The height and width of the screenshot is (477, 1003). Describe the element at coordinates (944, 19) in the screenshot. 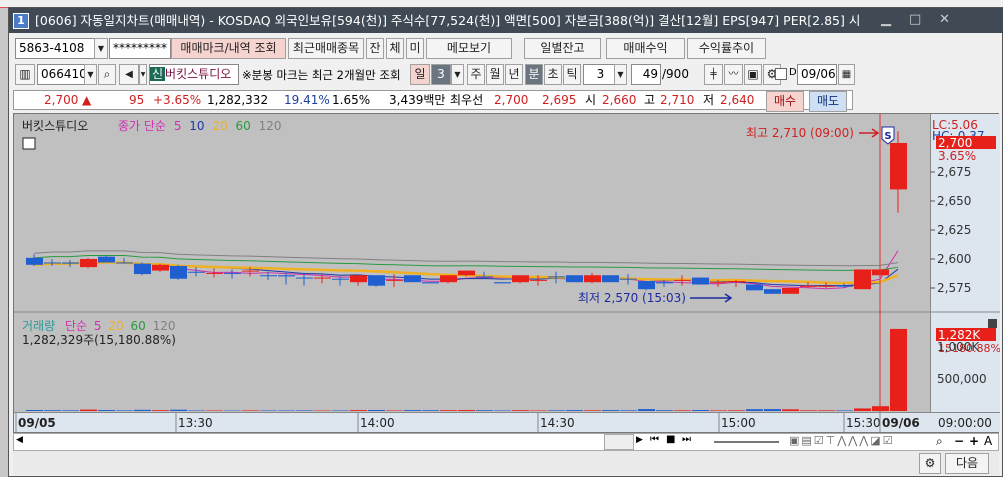

I see `close-icon: ✕` at that location.